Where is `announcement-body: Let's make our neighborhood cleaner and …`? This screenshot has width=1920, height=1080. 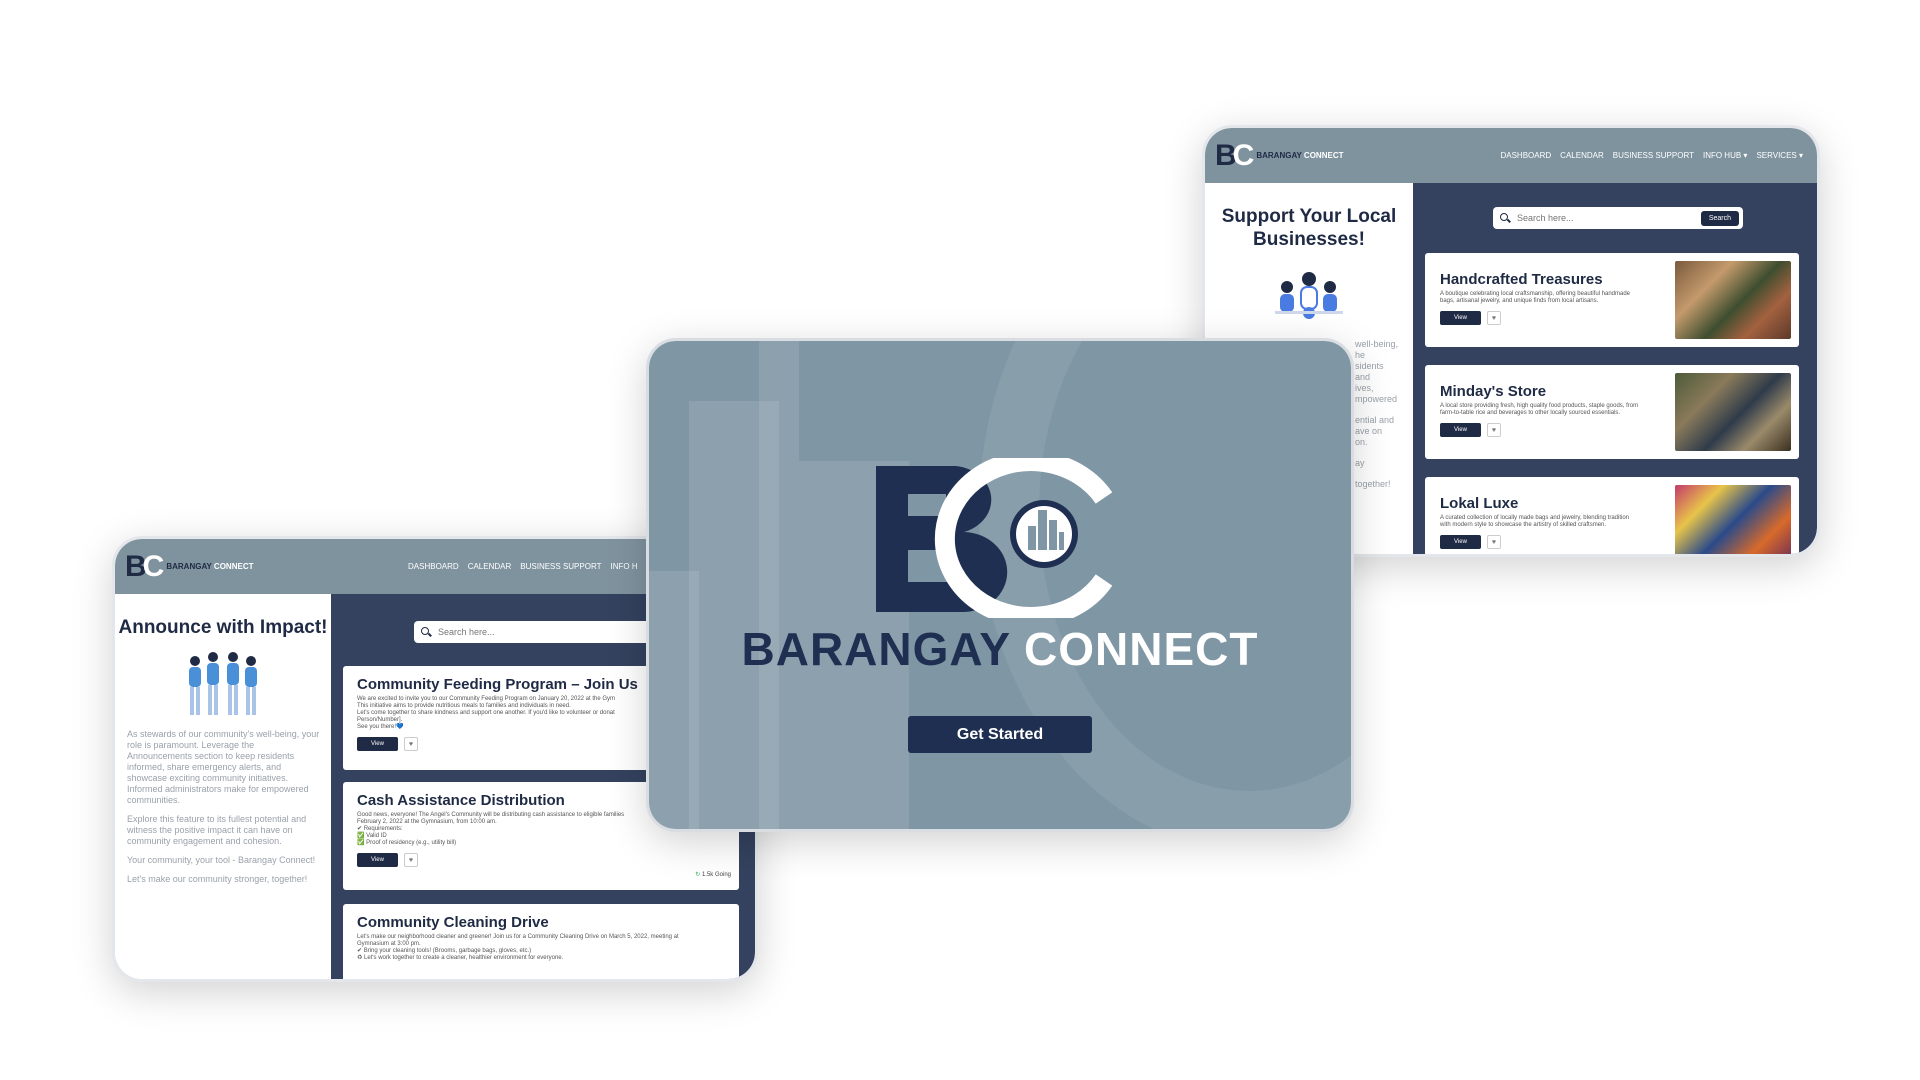 announcement-body: Let's make our neighborhood cleaner and … is located at coordinates (518, 947).